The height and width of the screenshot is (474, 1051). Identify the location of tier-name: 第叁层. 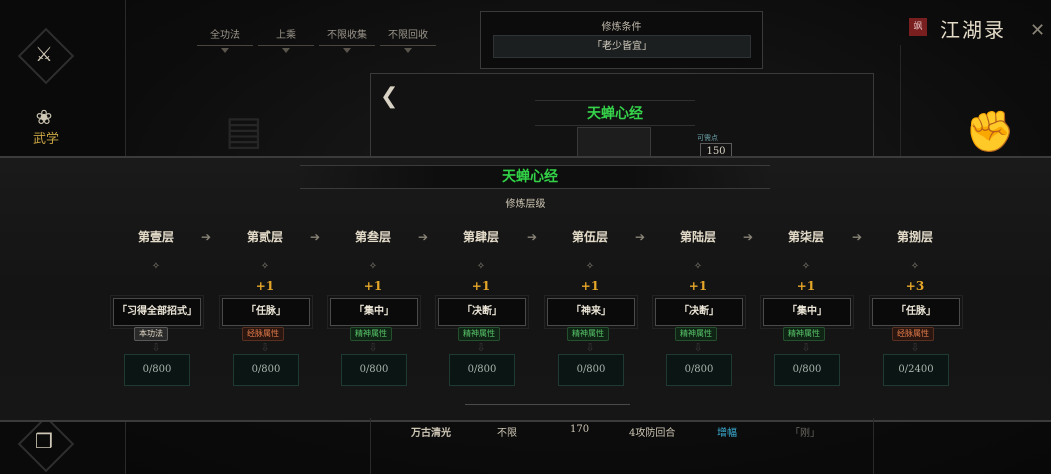
(372, 237).